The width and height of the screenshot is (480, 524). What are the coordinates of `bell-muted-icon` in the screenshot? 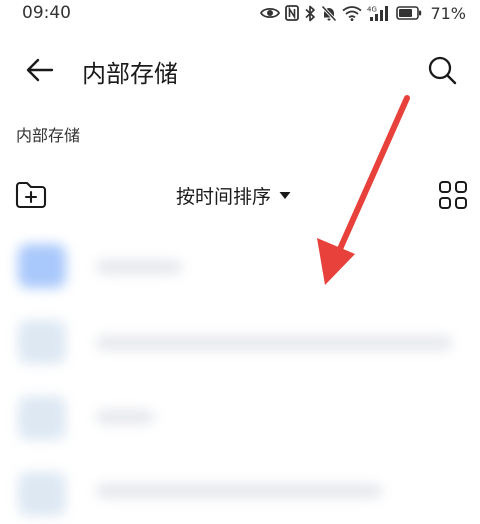 It's located at (329, 13).